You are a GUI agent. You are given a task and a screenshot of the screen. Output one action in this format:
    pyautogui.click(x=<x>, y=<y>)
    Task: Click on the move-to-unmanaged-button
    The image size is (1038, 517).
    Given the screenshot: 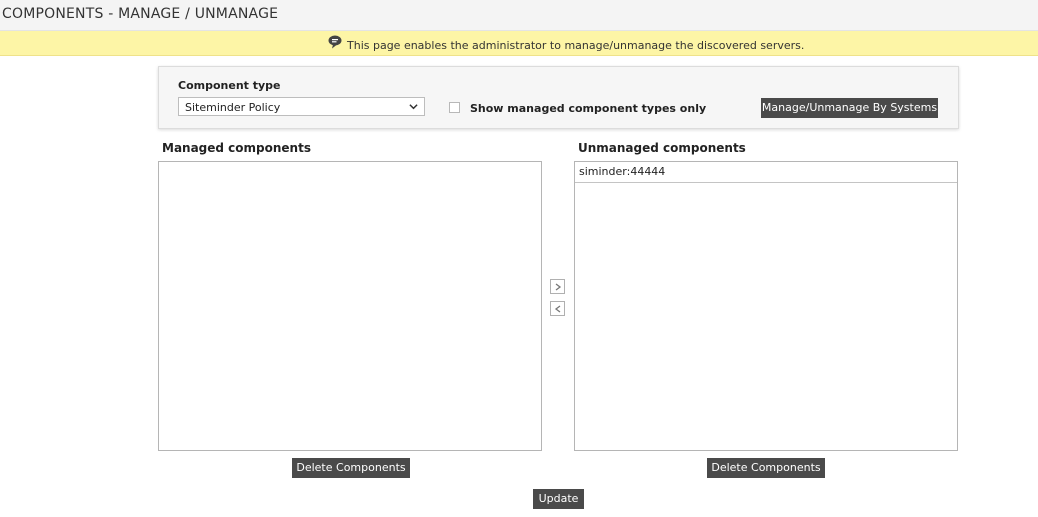 What is the action you would take?
    pyautogui.click(x=557, y=308)
    